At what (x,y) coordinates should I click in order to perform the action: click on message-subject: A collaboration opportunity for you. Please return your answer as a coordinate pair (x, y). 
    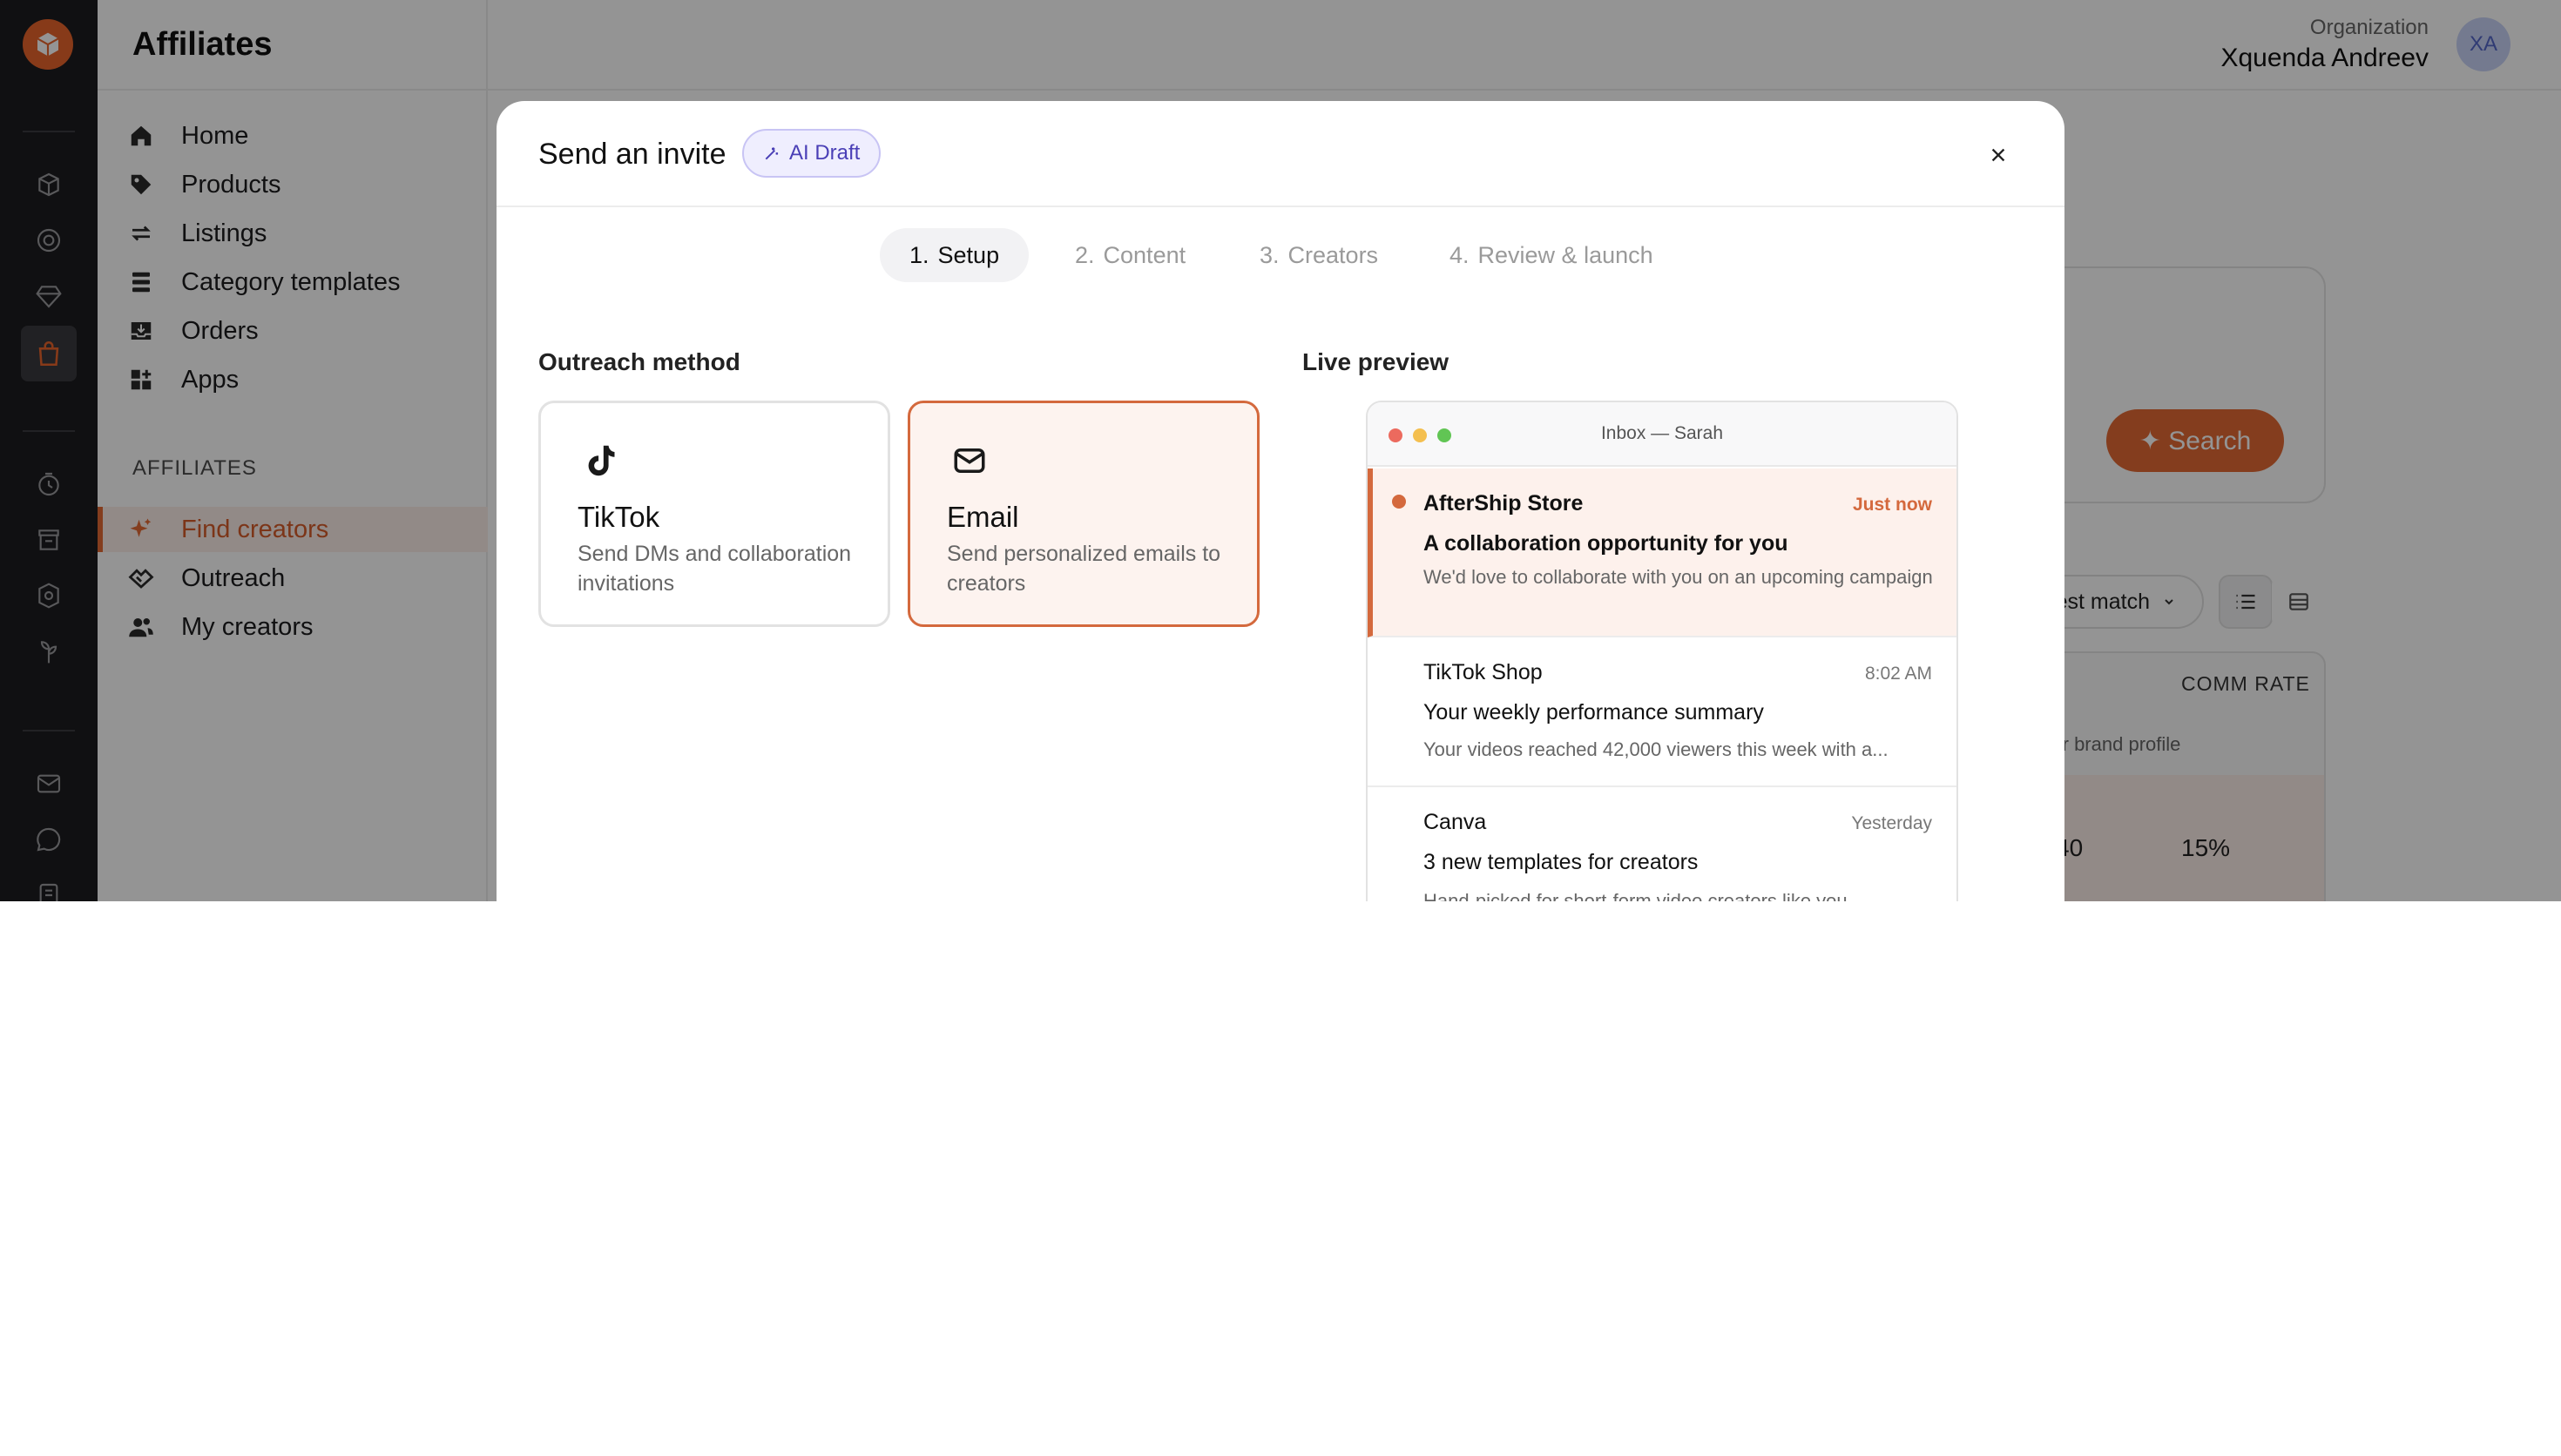
    Looking at the image, I should click on (1605, 543).